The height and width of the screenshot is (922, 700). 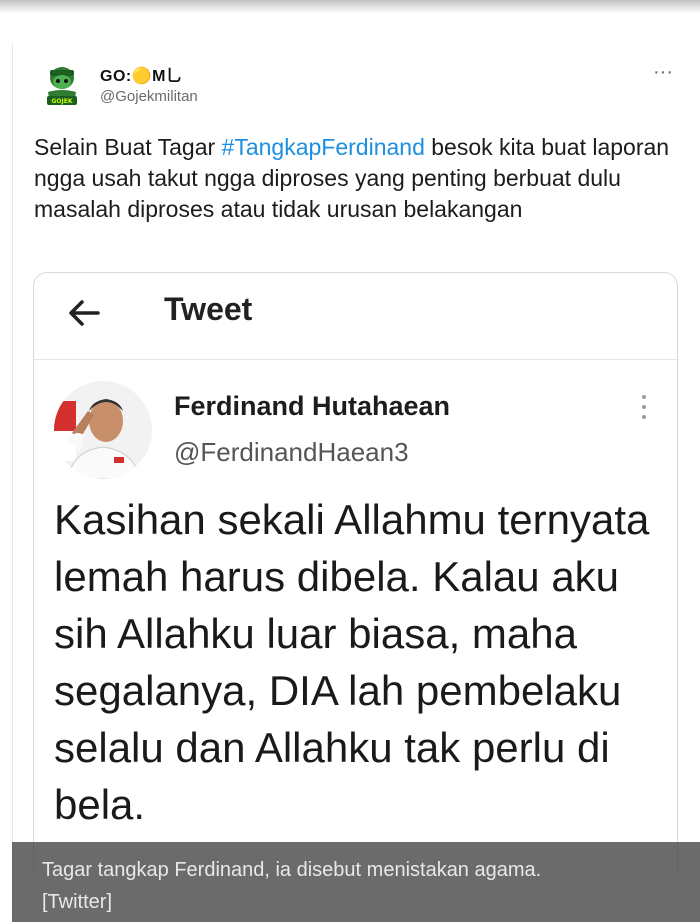 I want to click on more-horizontal-icon: ···, so click(x=663, y=74).